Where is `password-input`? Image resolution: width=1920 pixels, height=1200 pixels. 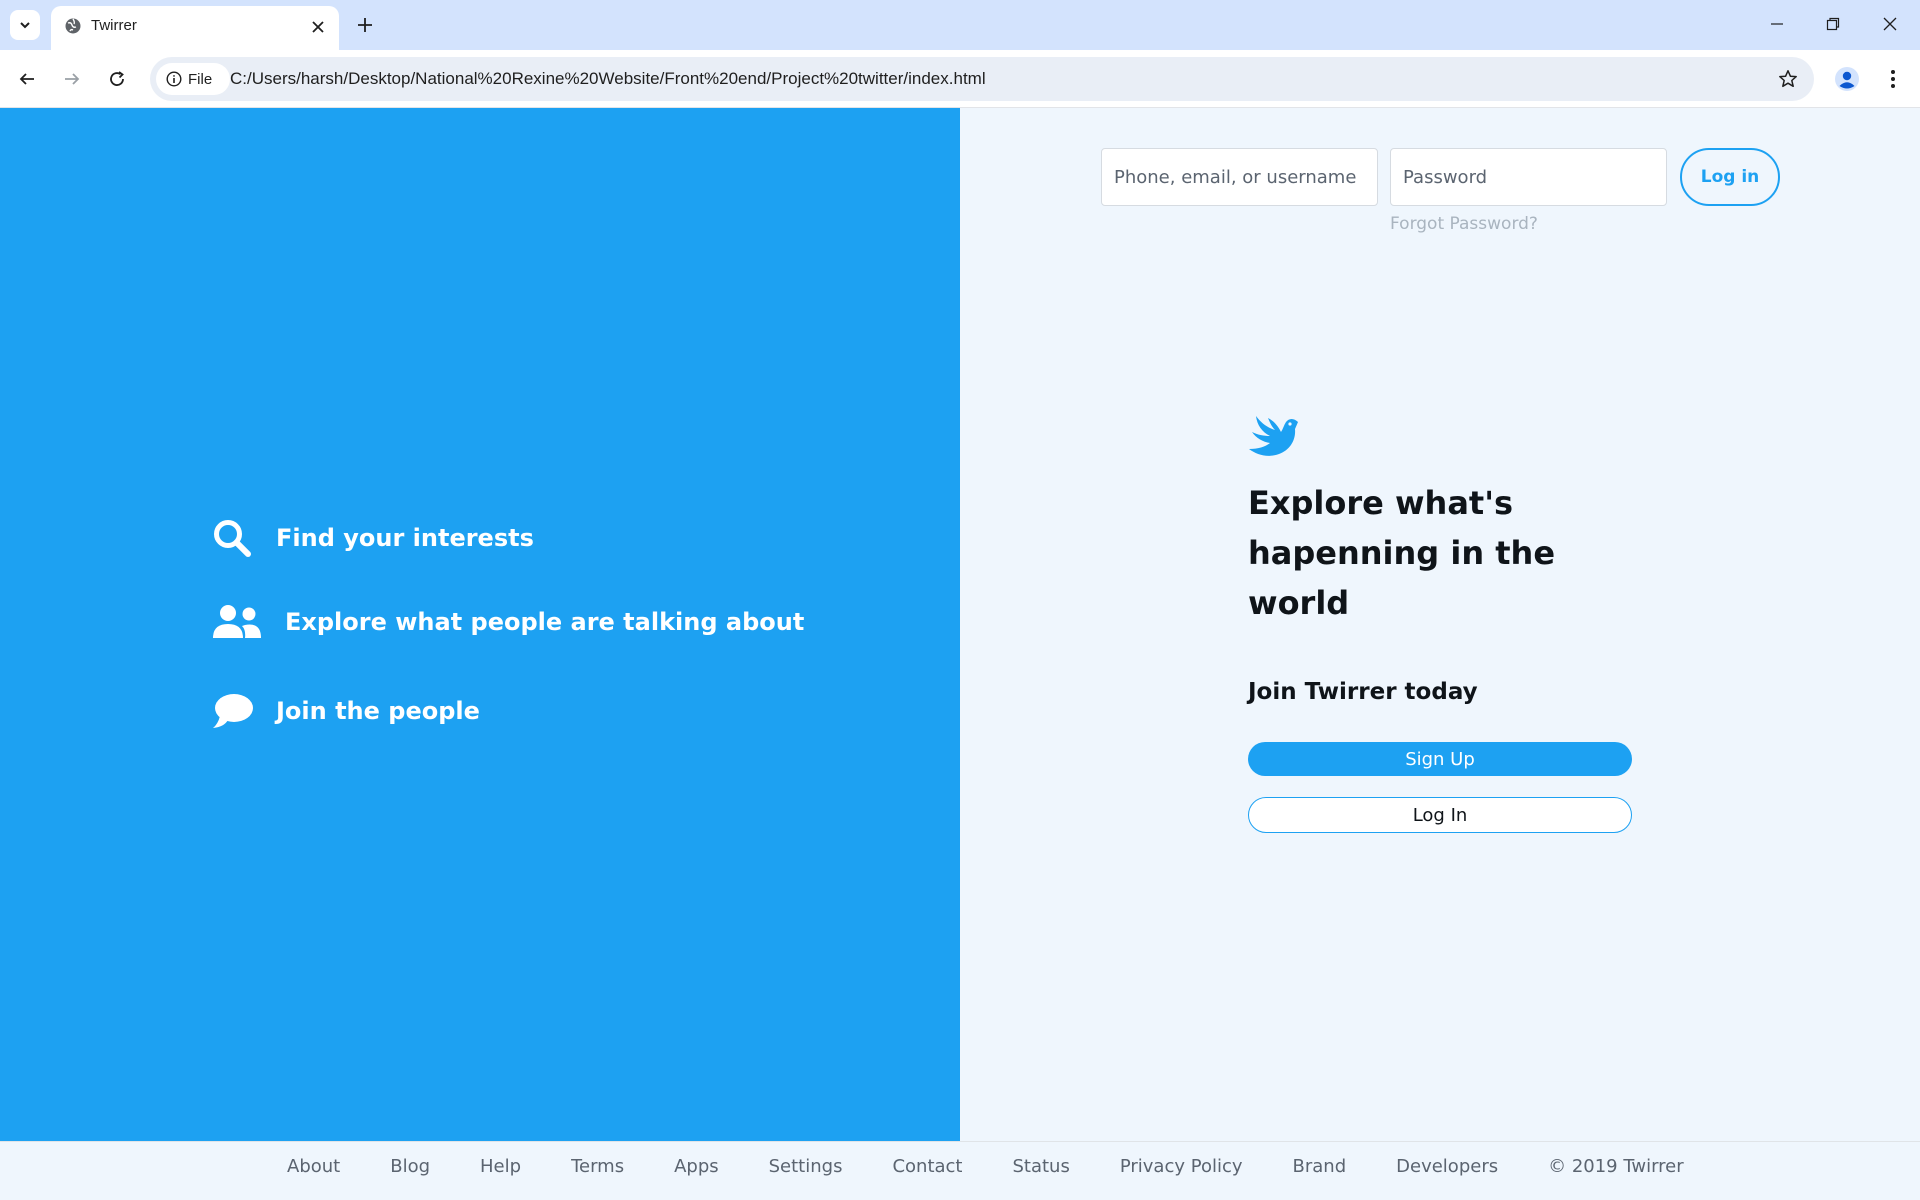
password-input is located at coordinates (1528, 177).